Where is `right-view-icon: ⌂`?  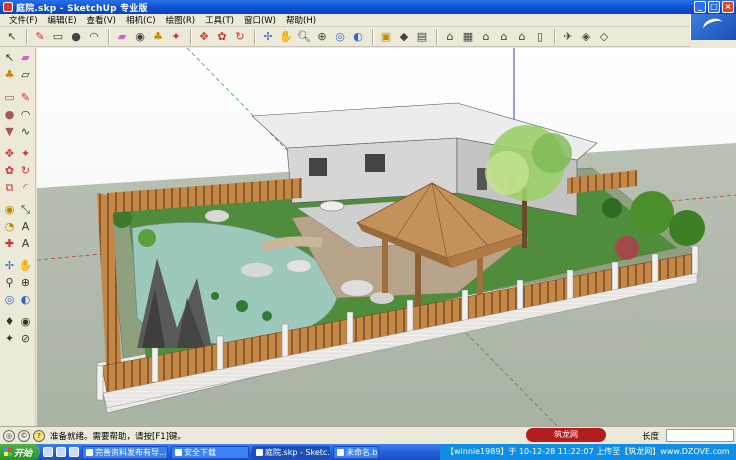
right-view-icon: ⌂ is located at coordinates (504, 37).